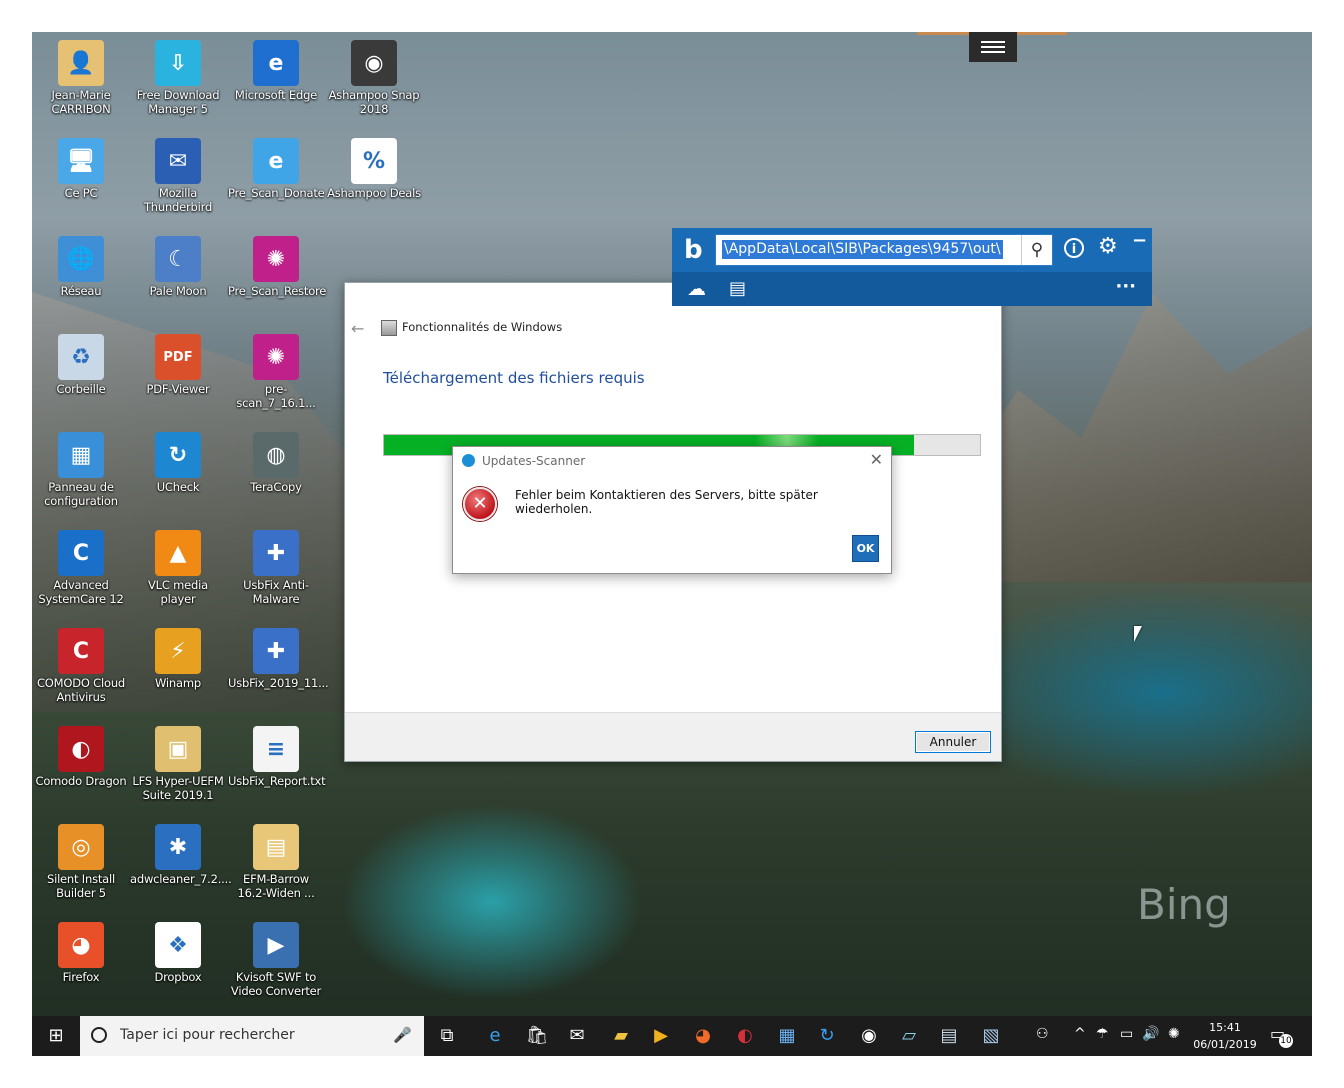 The width and height of the screenshot is (1344, 1088). I want to click on taskbar-video-converter-icon: ▦, so click(787, 1036).